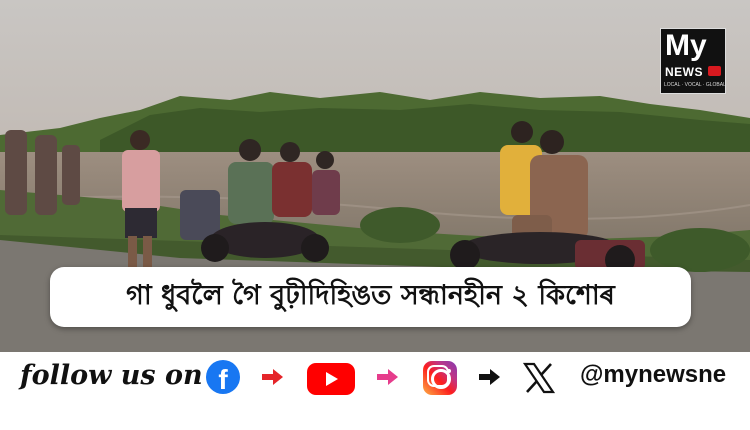 The width and height of the screenshot is (750, 430). Describe the element at coordinates (686, 45) in the screenshot. I see `logo-my-text: My` at that location.